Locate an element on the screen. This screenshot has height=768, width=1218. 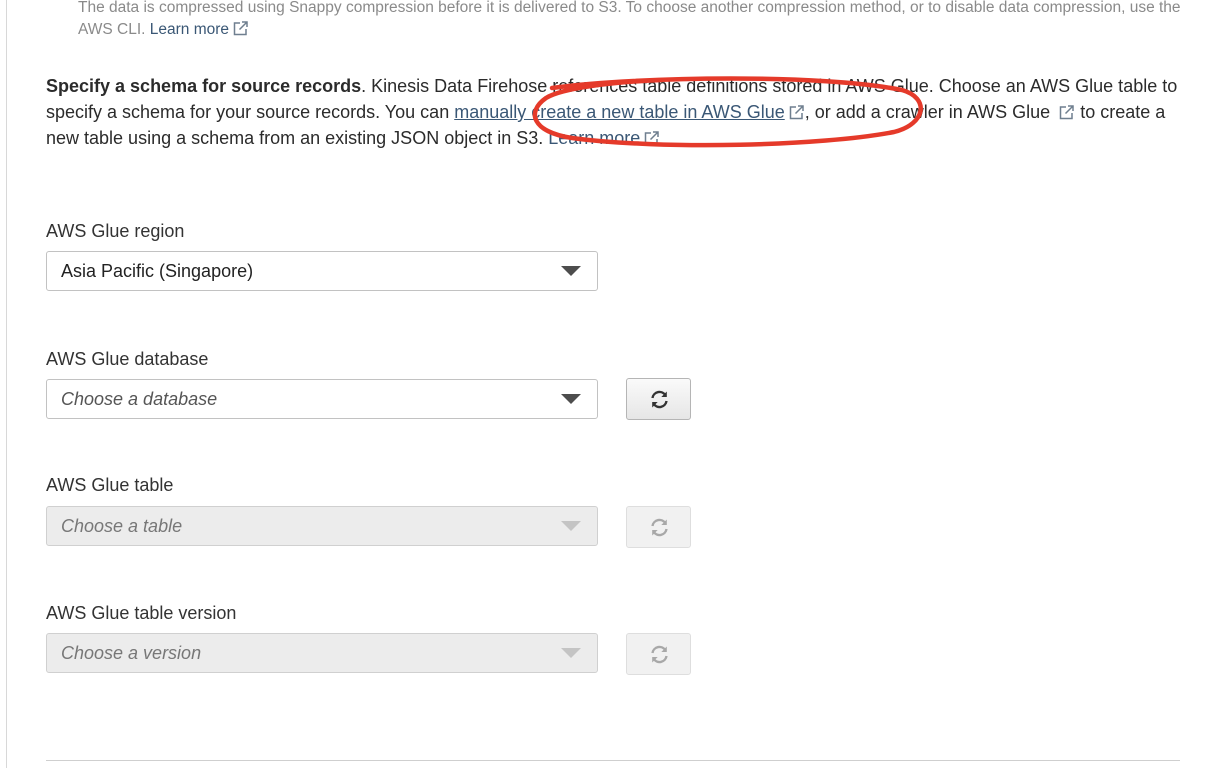
add-crawler-link is located at coordinates (1065, 112).